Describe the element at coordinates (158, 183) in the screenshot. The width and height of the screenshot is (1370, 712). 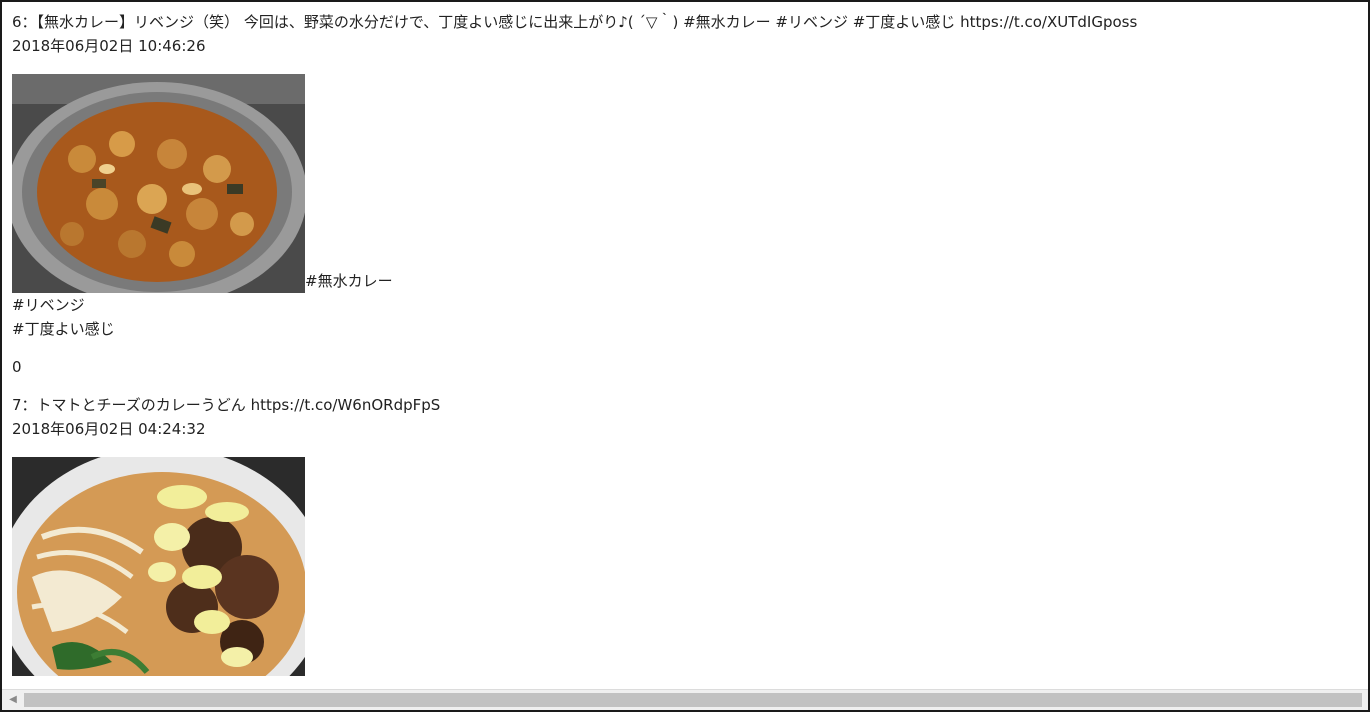
I see `curry-photo` at that location.